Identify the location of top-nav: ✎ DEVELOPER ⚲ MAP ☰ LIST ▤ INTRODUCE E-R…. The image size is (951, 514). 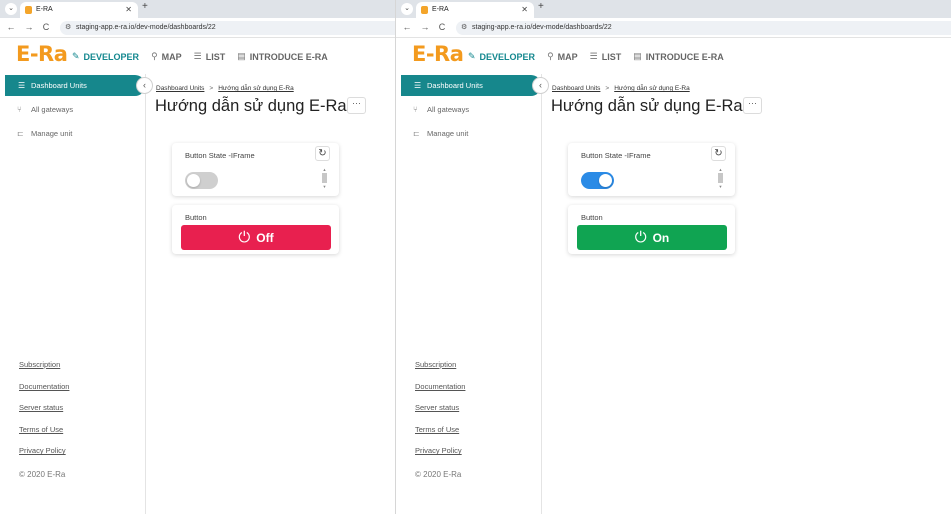
(602, 56).